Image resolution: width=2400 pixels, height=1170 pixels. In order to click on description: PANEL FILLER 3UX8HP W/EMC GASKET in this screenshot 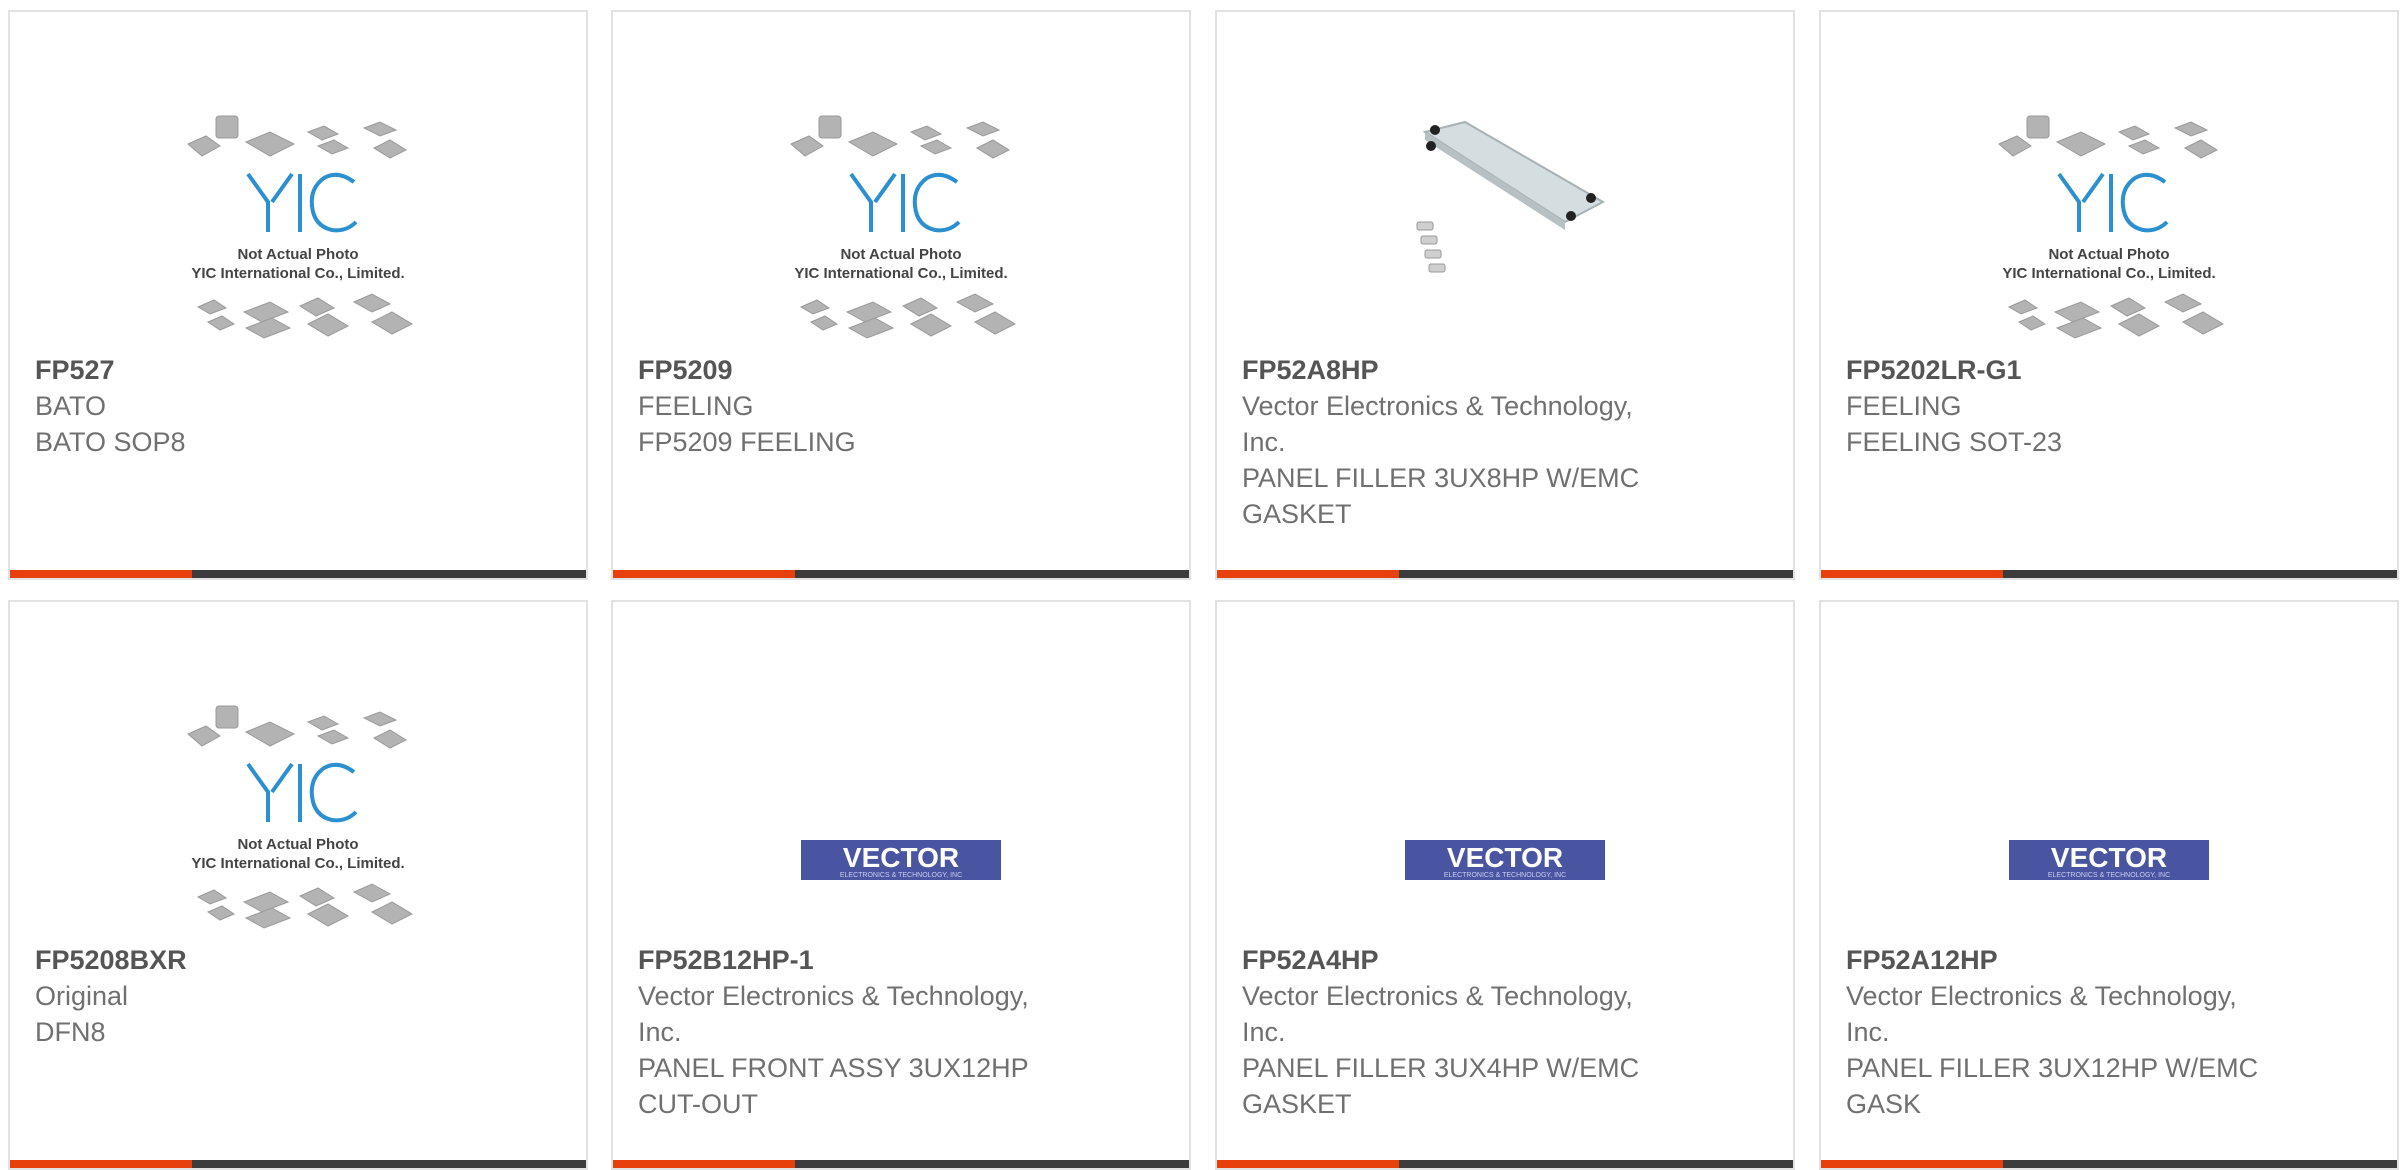, I will do `click(1441, 496)`.